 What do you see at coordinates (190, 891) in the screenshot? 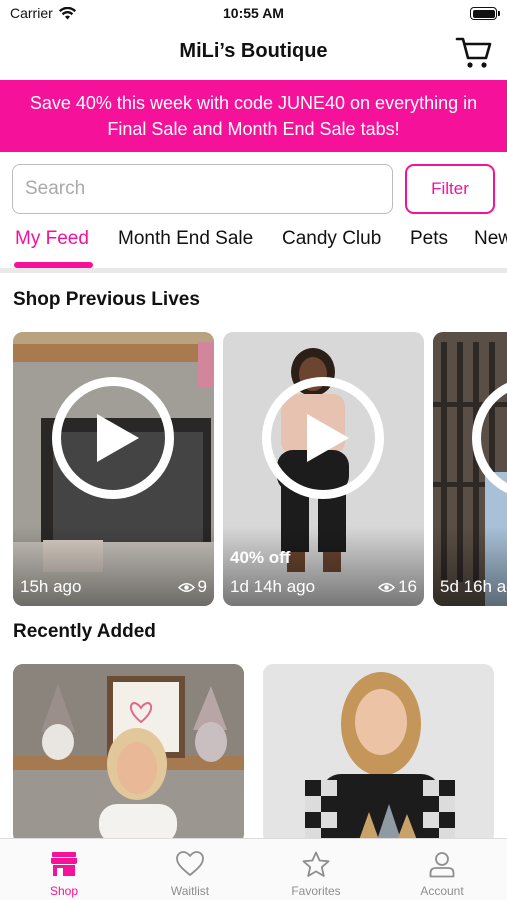
I see `tab-bar-label: Waitlist` at bounding box center [190, 891].